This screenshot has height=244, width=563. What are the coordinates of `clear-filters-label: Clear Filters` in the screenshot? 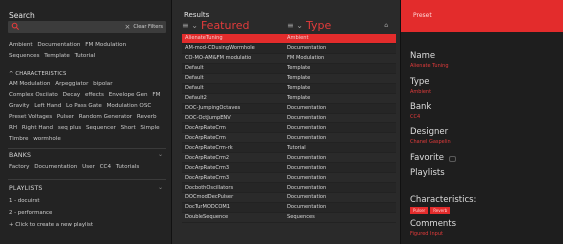 It's located at (148, 27).